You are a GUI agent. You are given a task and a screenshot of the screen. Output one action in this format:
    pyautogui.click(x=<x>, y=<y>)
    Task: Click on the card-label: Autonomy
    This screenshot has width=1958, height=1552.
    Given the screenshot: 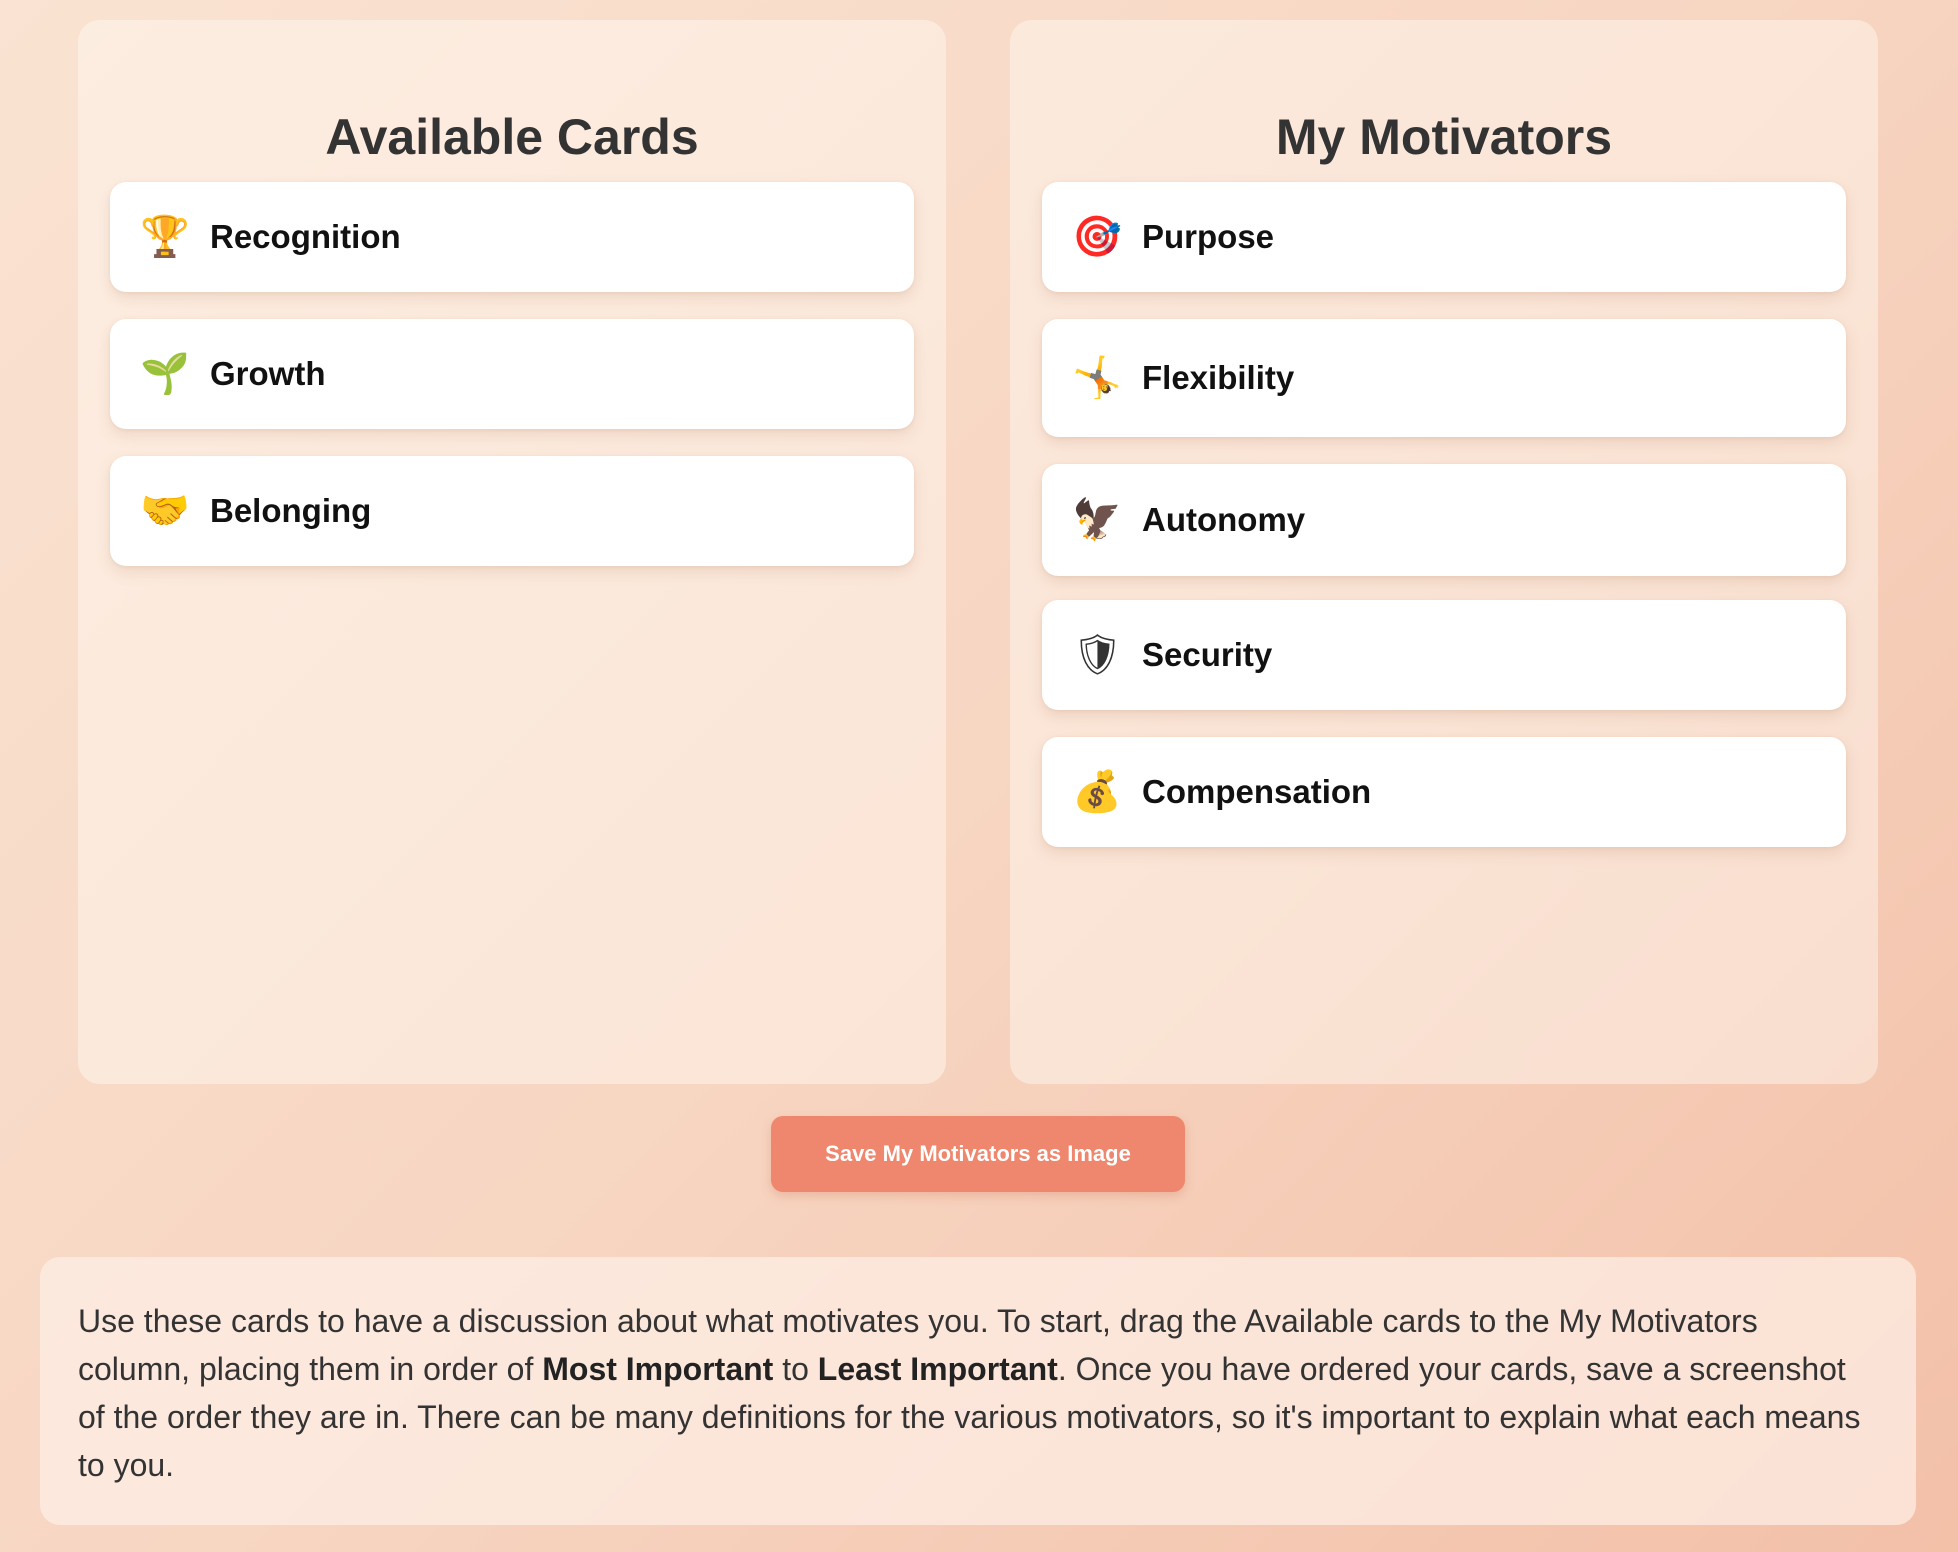 What is the action you would take?
    pyautogui.click(x=1224, y=519)
    